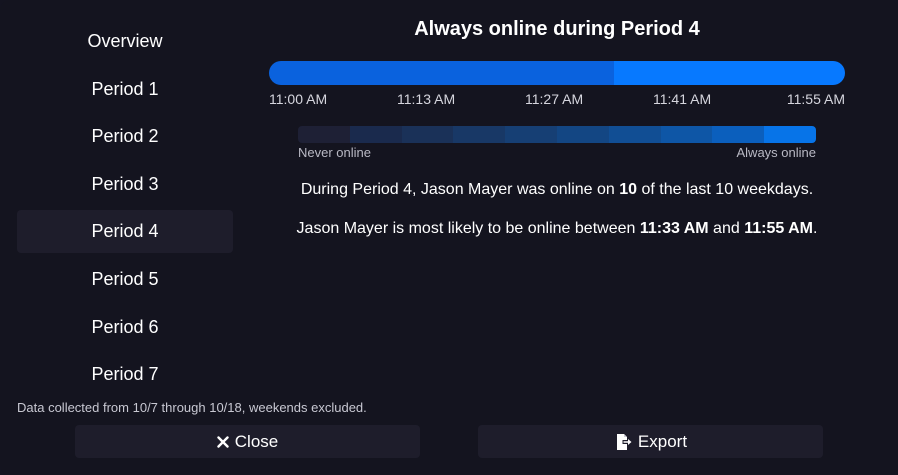 This screenshot has height=475, width=898. Describe the element at coordinates (815, 99) in the screenshot. I see `timeline-tick: 11:55 AM` at that location.